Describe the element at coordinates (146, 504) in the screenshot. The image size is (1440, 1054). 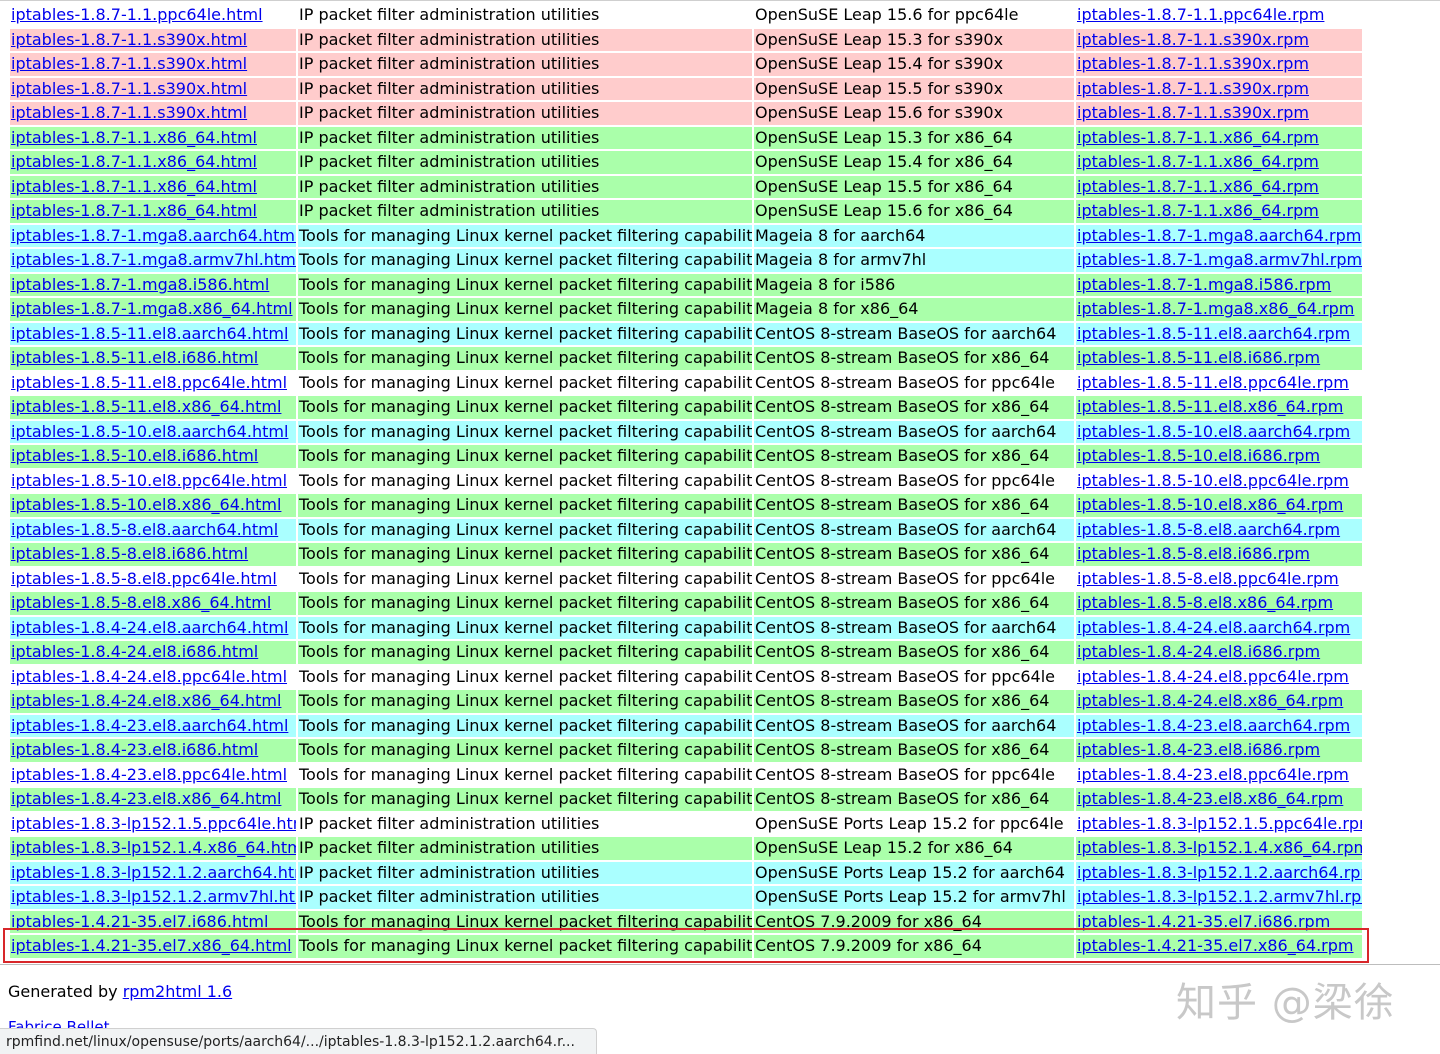
I see `package-html-link: iptables-1.8.5-10.el8.x86_64.html` at that location.